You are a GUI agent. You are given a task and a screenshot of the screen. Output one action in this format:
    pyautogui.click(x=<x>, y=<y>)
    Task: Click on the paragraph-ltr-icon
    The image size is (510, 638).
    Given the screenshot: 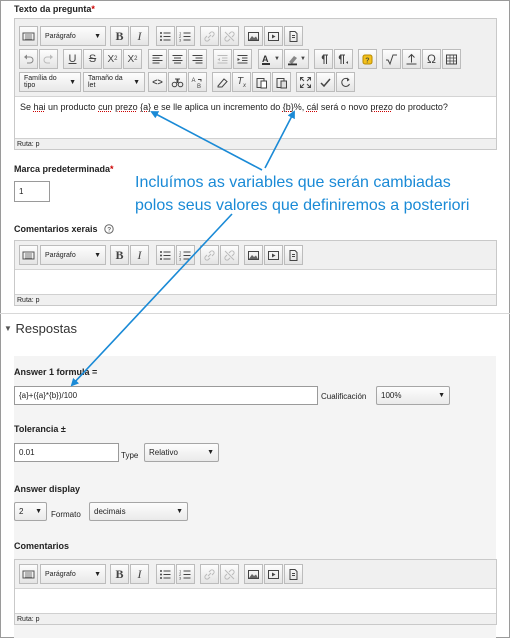 What is the action you would take?
    pyautogui.click(x=324, y=59)
    